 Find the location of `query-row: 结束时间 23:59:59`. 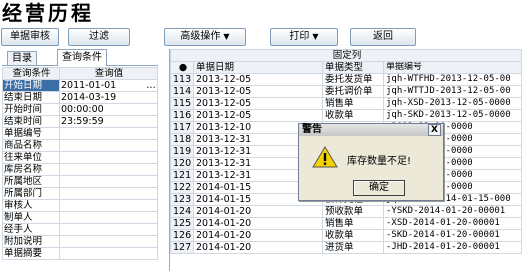

query-row: 结束时间 23:59:59 is located at coordinates (80, 121).